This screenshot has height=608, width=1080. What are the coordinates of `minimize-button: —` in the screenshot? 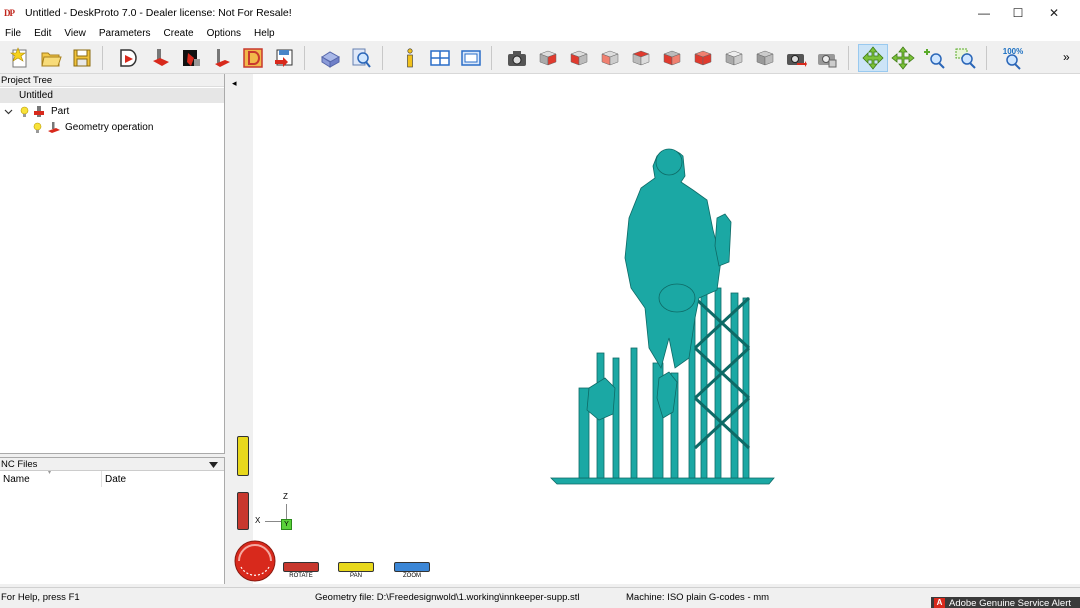 It's located at (984, 12).